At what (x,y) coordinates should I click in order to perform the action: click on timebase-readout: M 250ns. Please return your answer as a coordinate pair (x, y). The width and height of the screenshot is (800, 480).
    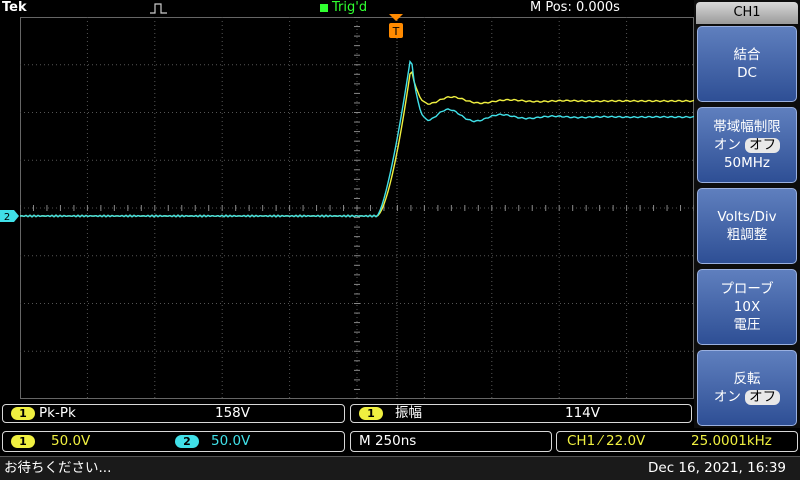
    Looking at the image, I should click on (451, 441).